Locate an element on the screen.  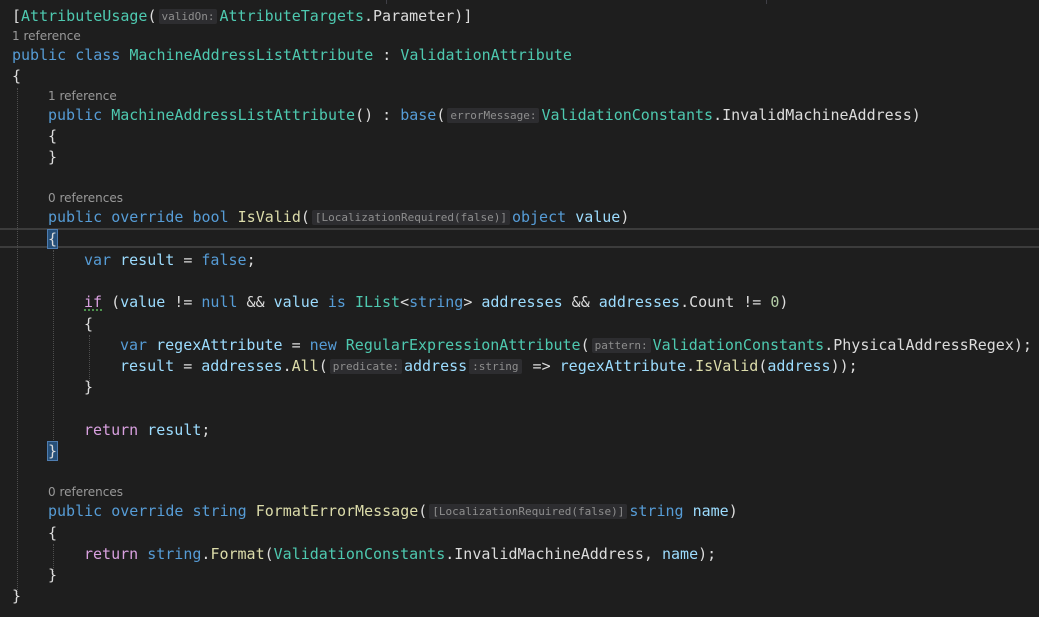
constructor-name: MachineAddressListAttribute is located at coordinates (233, 115).